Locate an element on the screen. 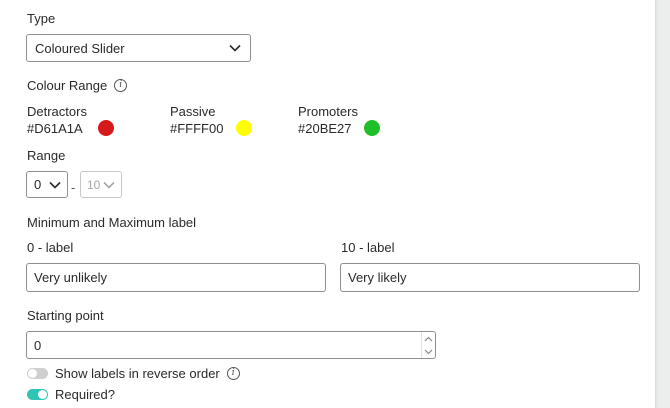  min-label-value: Very unlikely is located at coordinates (70, 277).